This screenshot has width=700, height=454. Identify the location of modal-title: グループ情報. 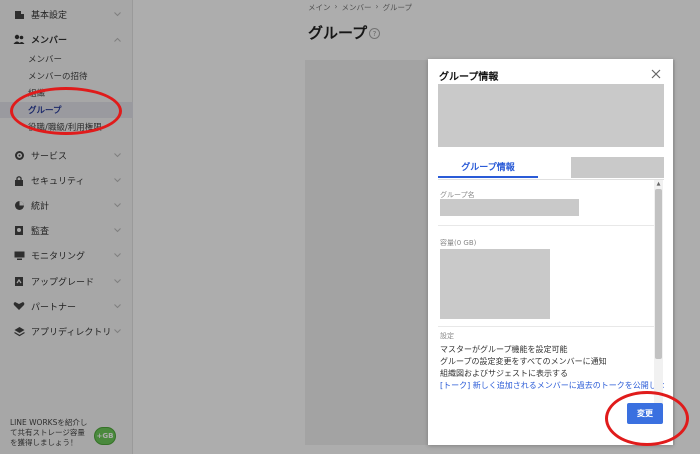
(469, 77).